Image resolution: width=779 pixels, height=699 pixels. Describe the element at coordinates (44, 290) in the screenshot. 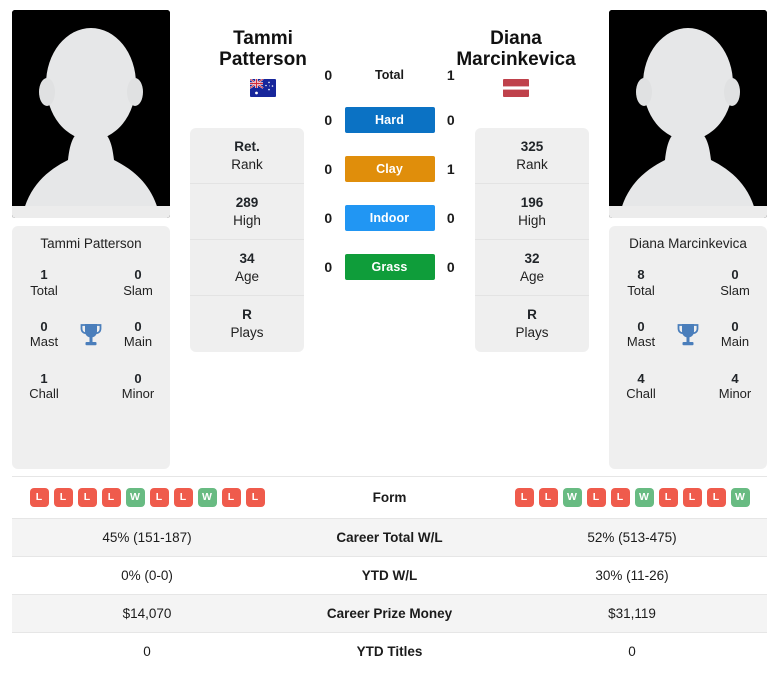

I see `left-titles-total-label: Total` at that location.